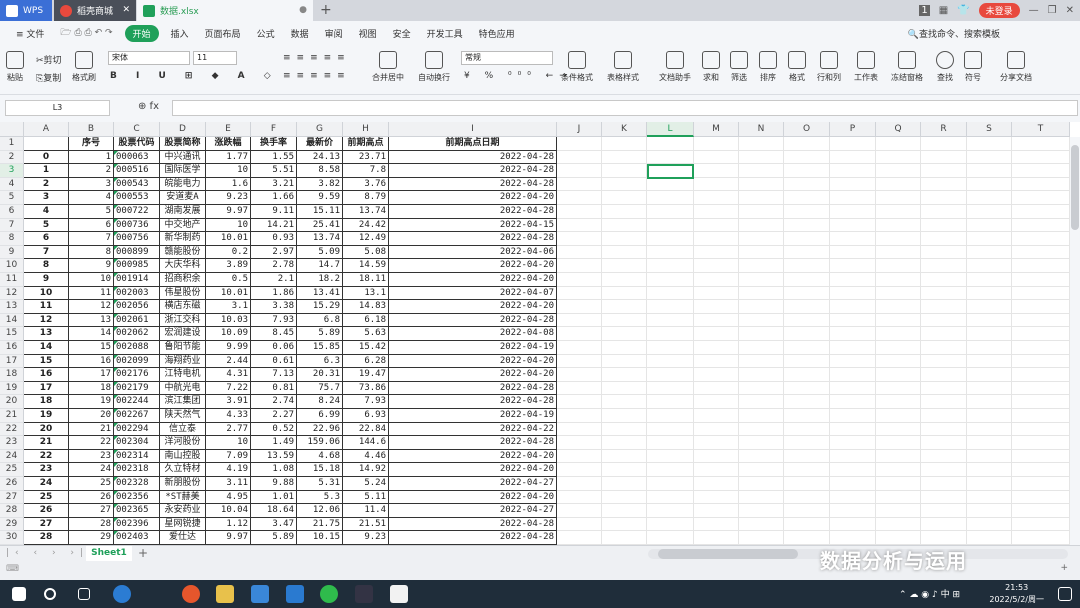  I want to click on cell: 002328, so click(137, 484).